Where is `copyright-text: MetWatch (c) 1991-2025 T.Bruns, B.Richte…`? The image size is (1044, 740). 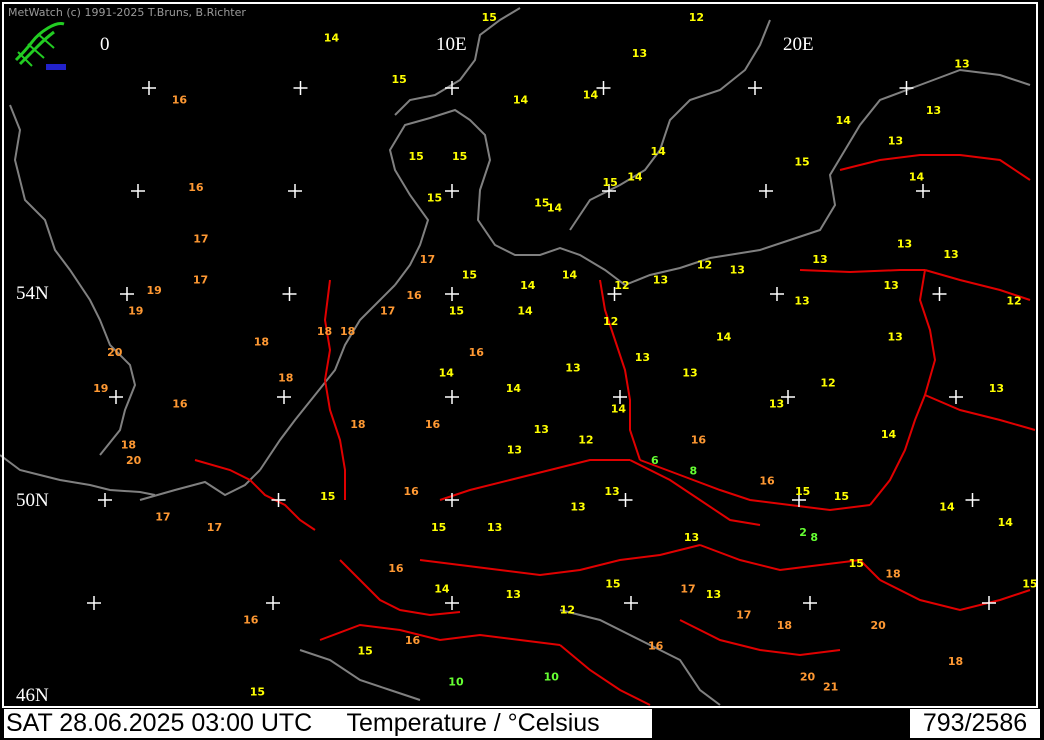
copyright-text: MetWatch (c) 1991-2025 T.Bruns, B.Richte… is located at coordinates (127, 12).